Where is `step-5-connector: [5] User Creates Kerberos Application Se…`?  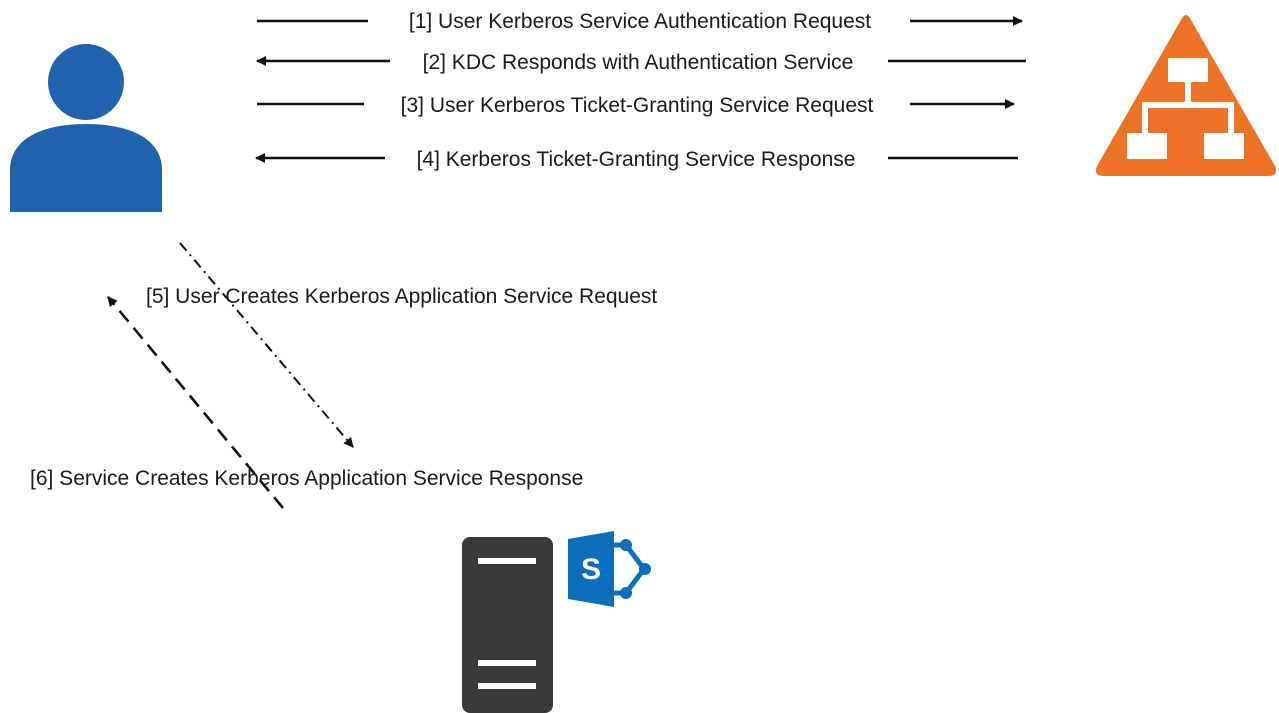
step-5-connector: [5] User Creates Kerberos Application Se… is located at coordinates (401, 345).